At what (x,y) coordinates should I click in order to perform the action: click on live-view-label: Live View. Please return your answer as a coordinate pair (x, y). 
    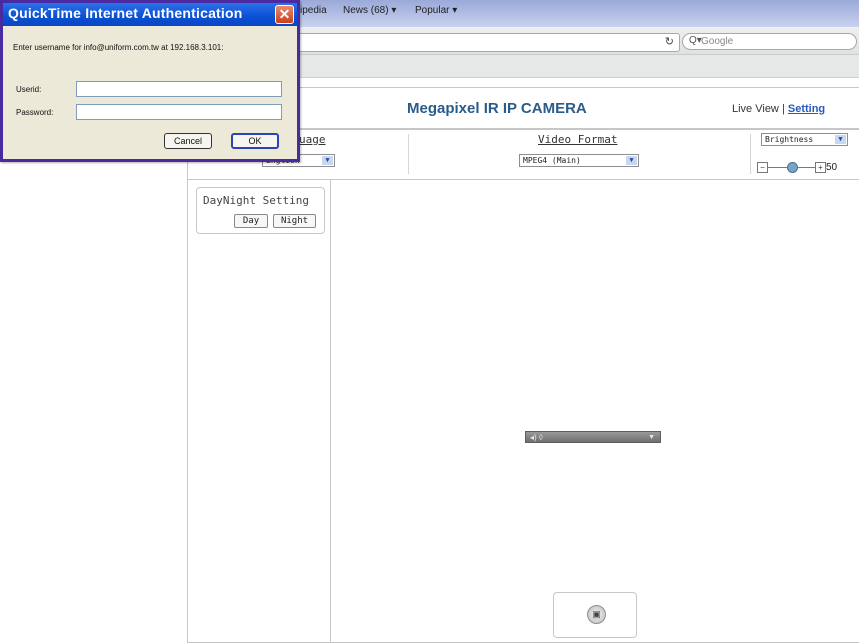
    Looking at the image, I should click on (755, 109).